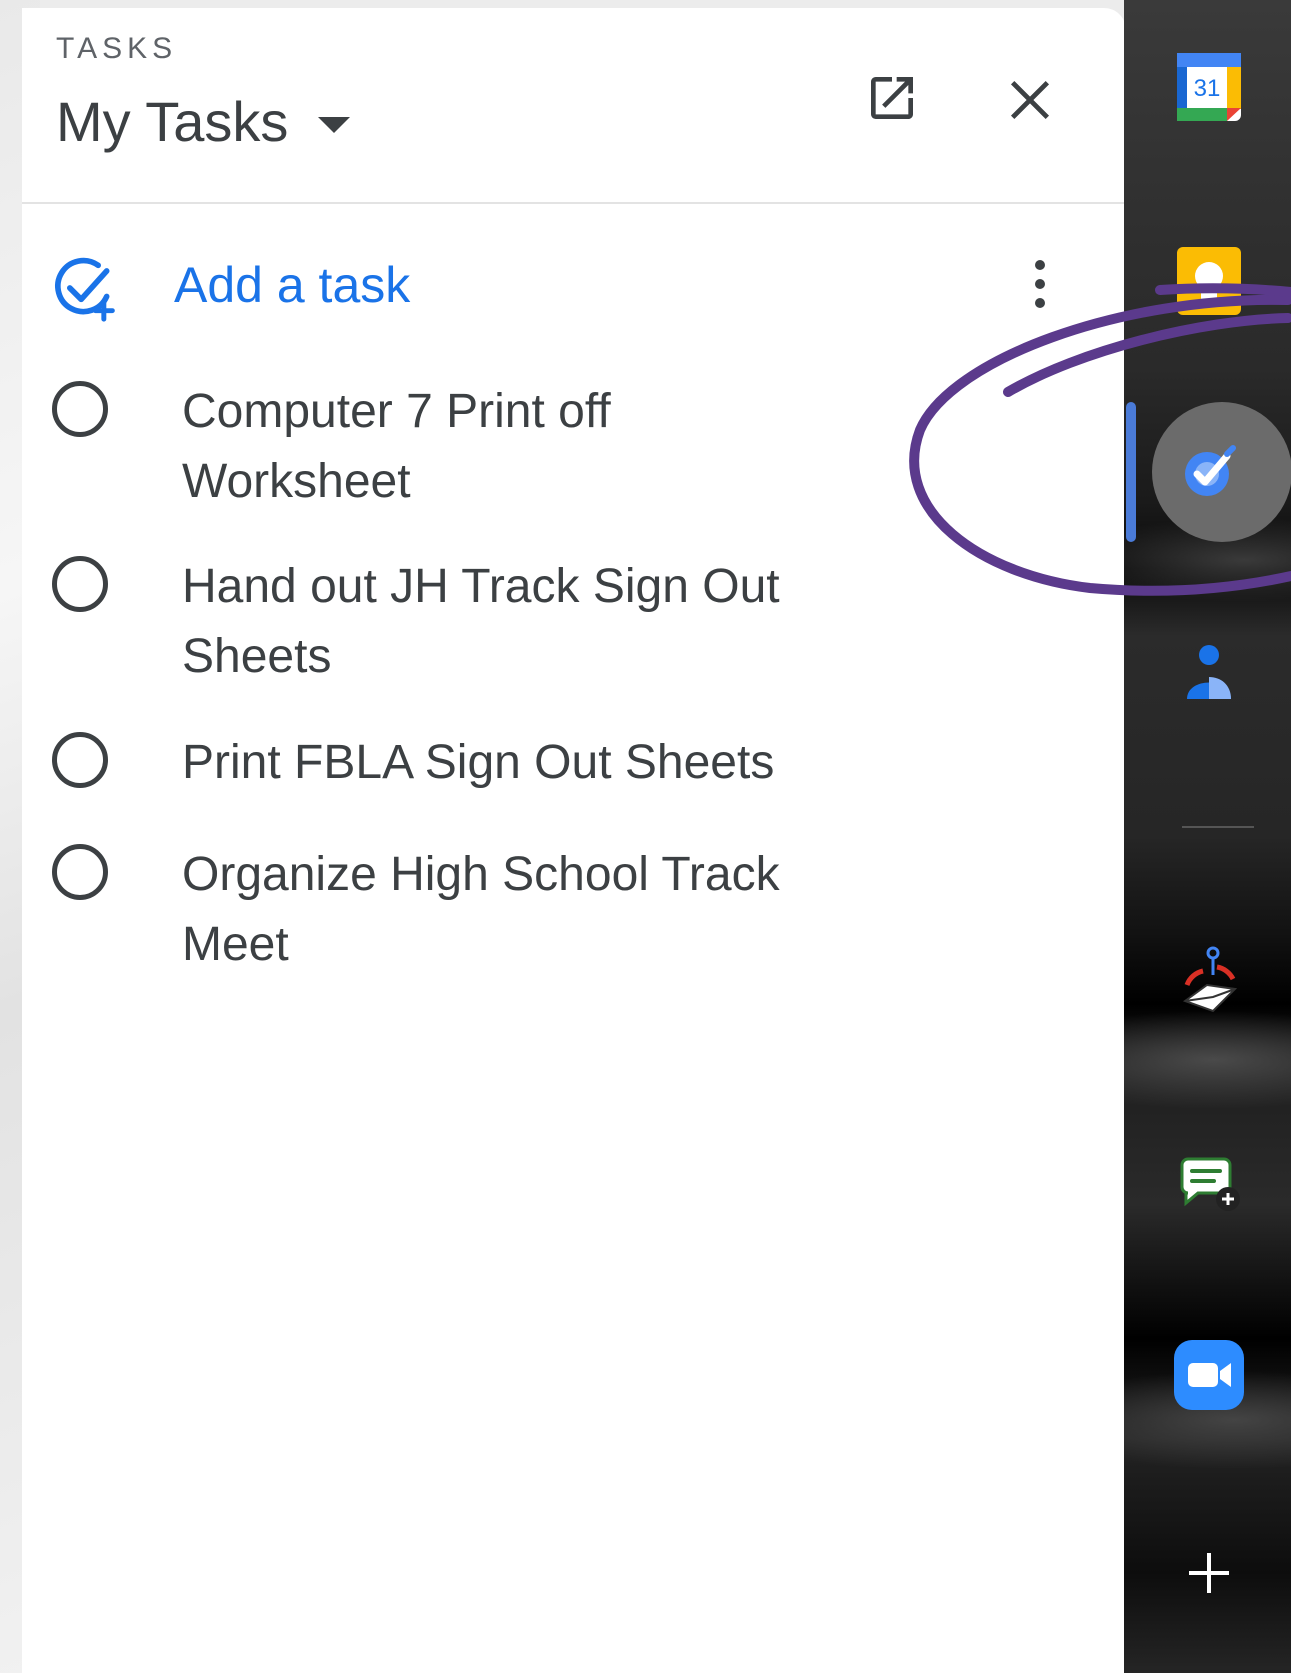  I want to click on calendar-app-button: 31, so click(1209, 87).